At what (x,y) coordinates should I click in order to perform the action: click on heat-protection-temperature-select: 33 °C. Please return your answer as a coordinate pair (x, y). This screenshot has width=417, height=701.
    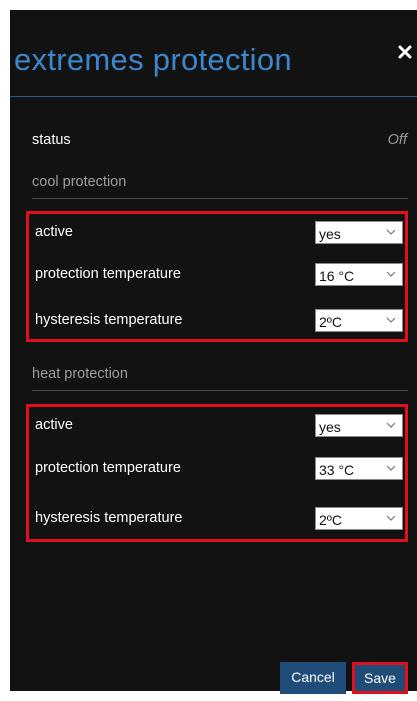
    Looking at the image, I should click on (359, 468).